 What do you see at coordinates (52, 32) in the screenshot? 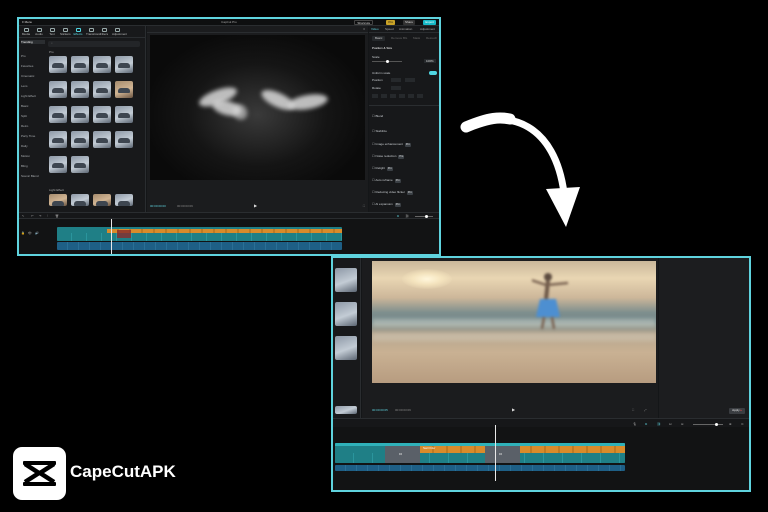
I see `tool-text: Text` at bounding box center [52, 32].